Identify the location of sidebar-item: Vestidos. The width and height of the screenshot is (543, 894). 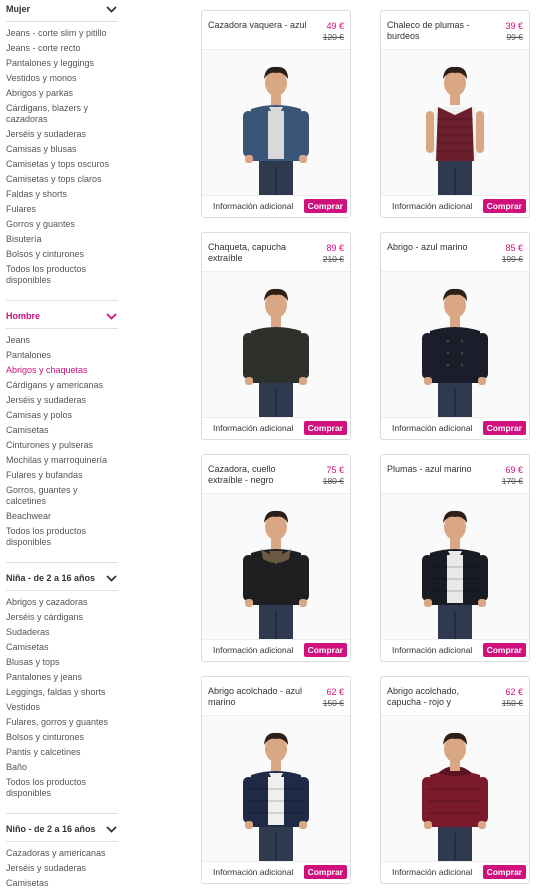
(62, 707).